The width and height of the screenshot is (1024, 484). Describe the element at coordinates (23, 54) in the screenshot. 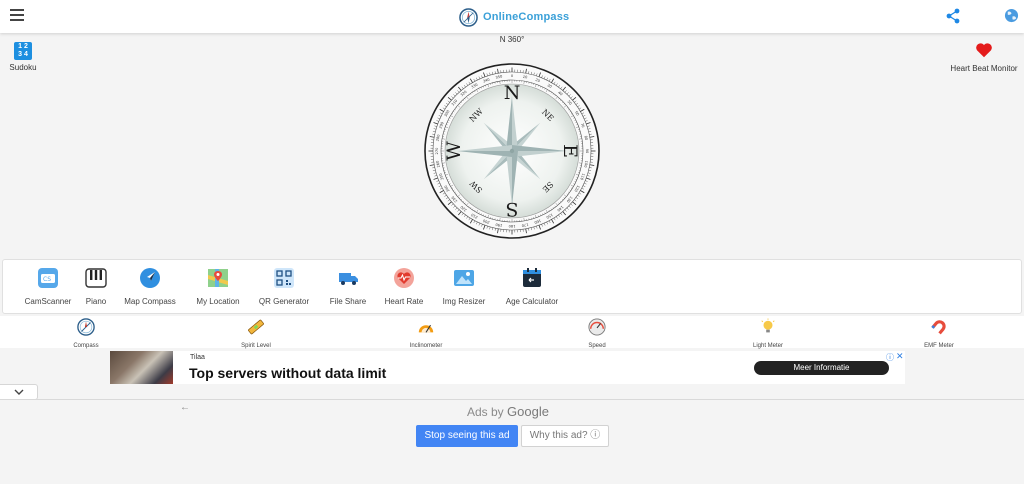

I see `sudoku-icon-row: 3 4` at that location.